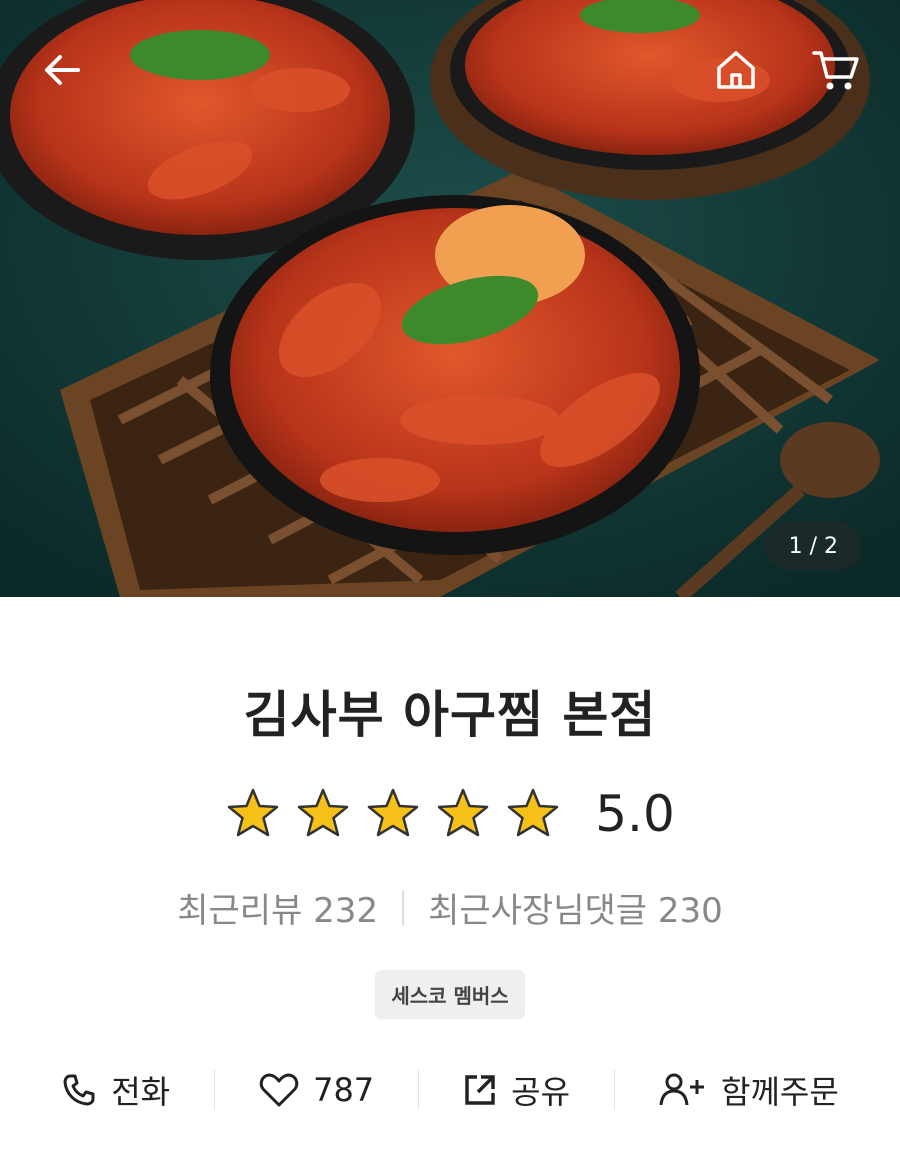 The height and width of the screenshot is (1167, 900). What do you see at coordinates (79, 1090) in the screenshot?
I see `phone-icon` at bounding box center [79, 1090].